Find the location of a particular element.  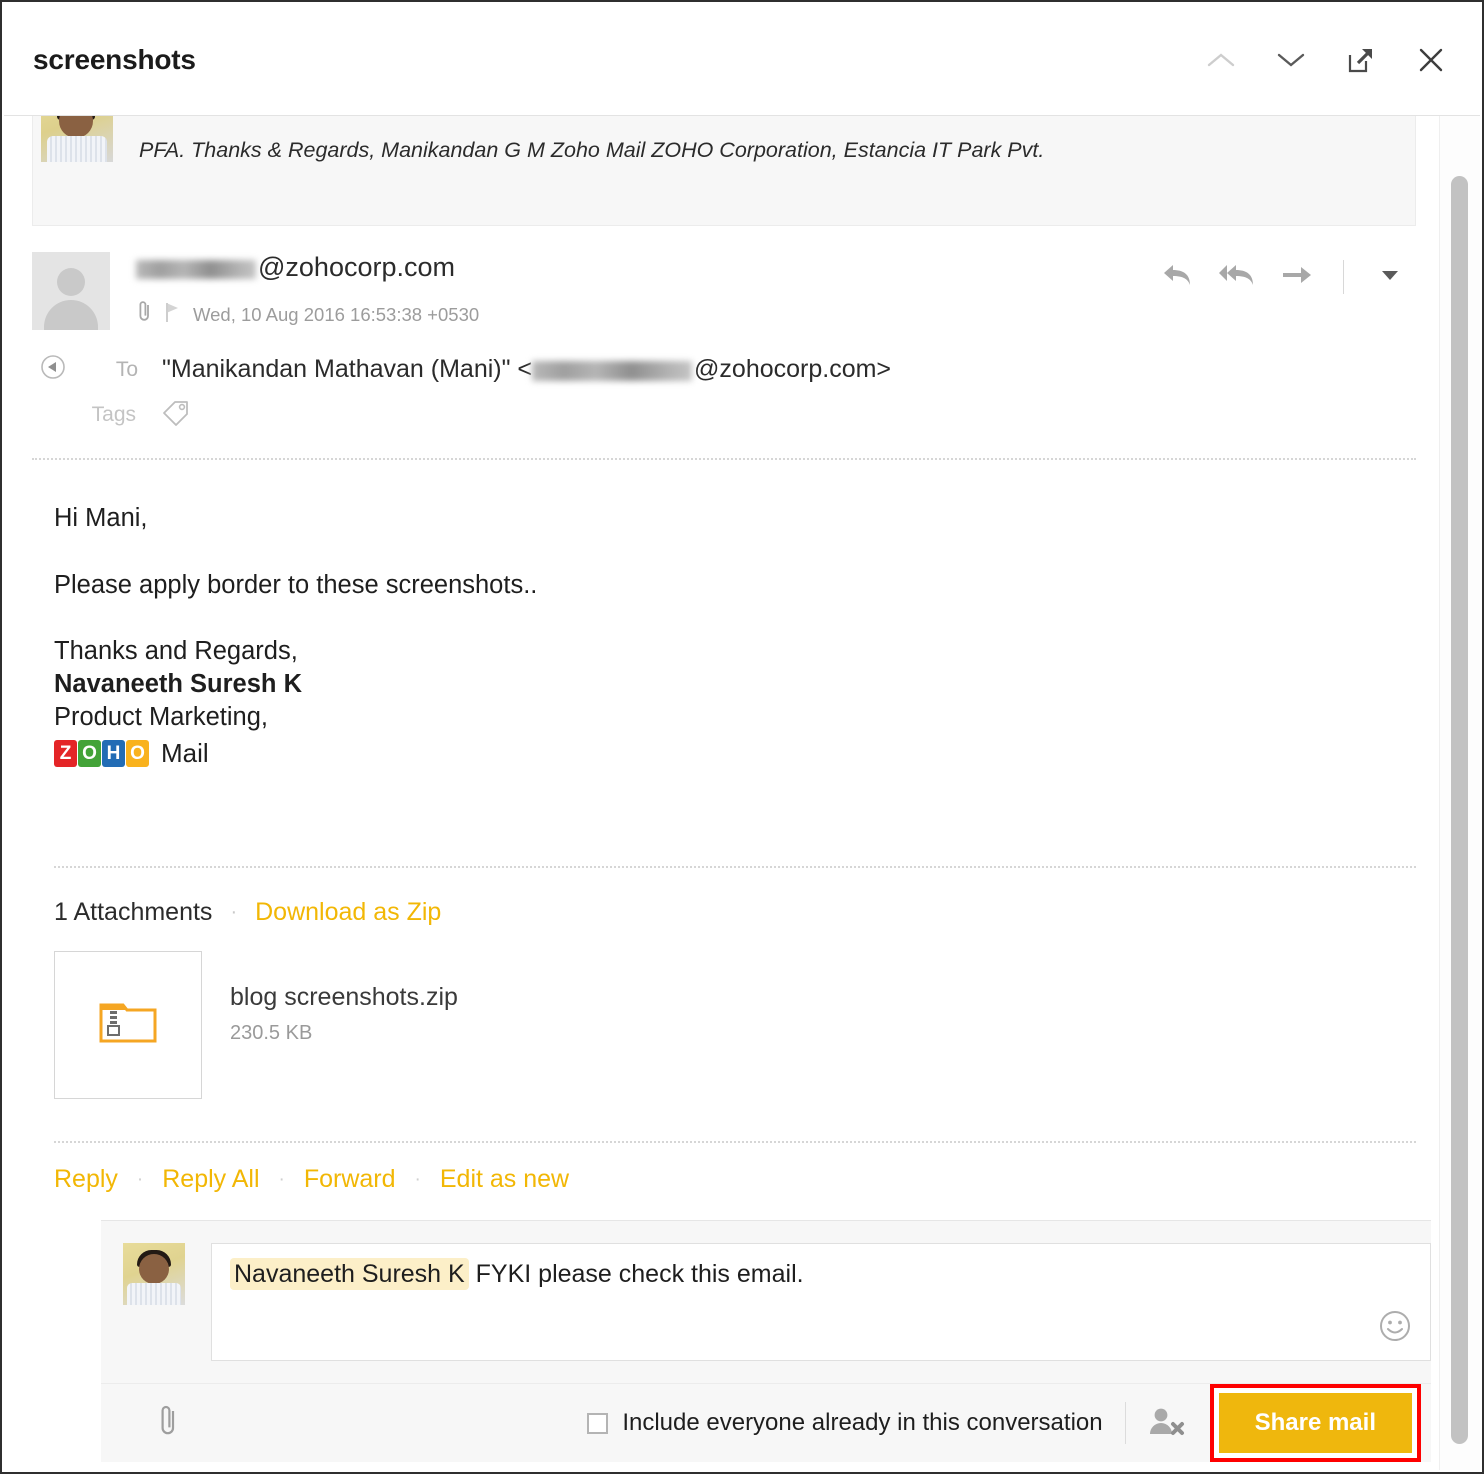

attachment-filesize: 230.5 KB is located at coordinates (271, 1033).